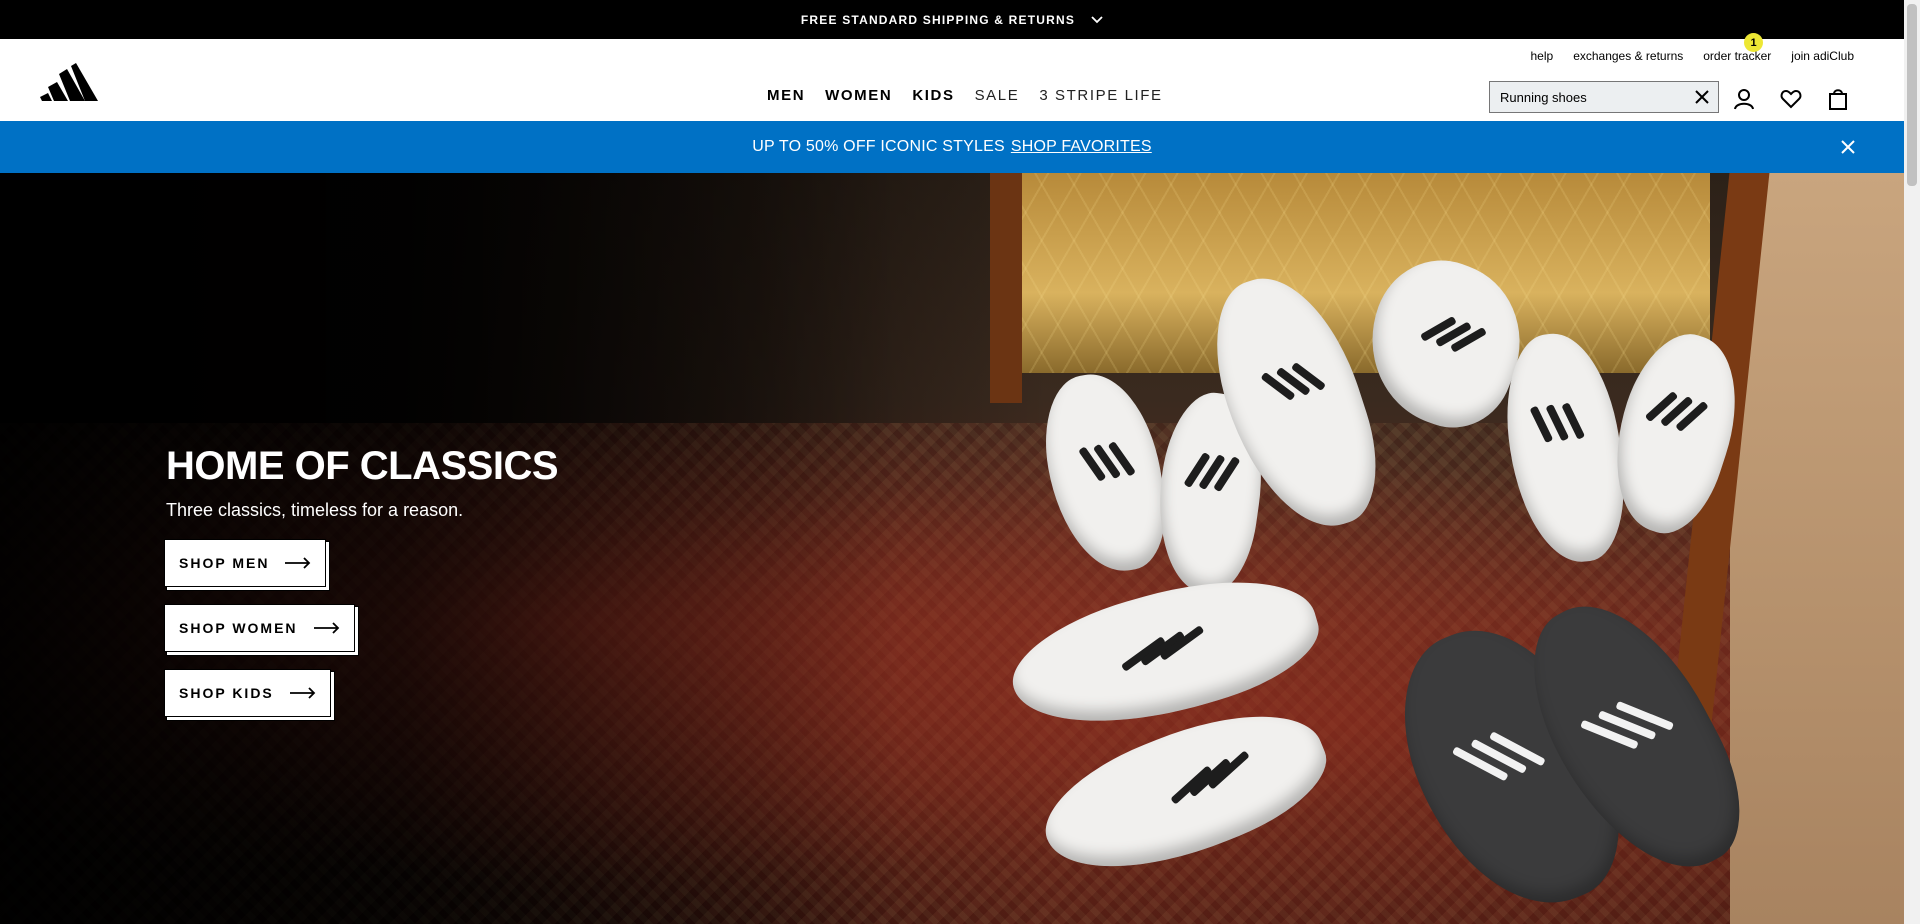  I want to click on nav-men: MEN, so click(786, 95).